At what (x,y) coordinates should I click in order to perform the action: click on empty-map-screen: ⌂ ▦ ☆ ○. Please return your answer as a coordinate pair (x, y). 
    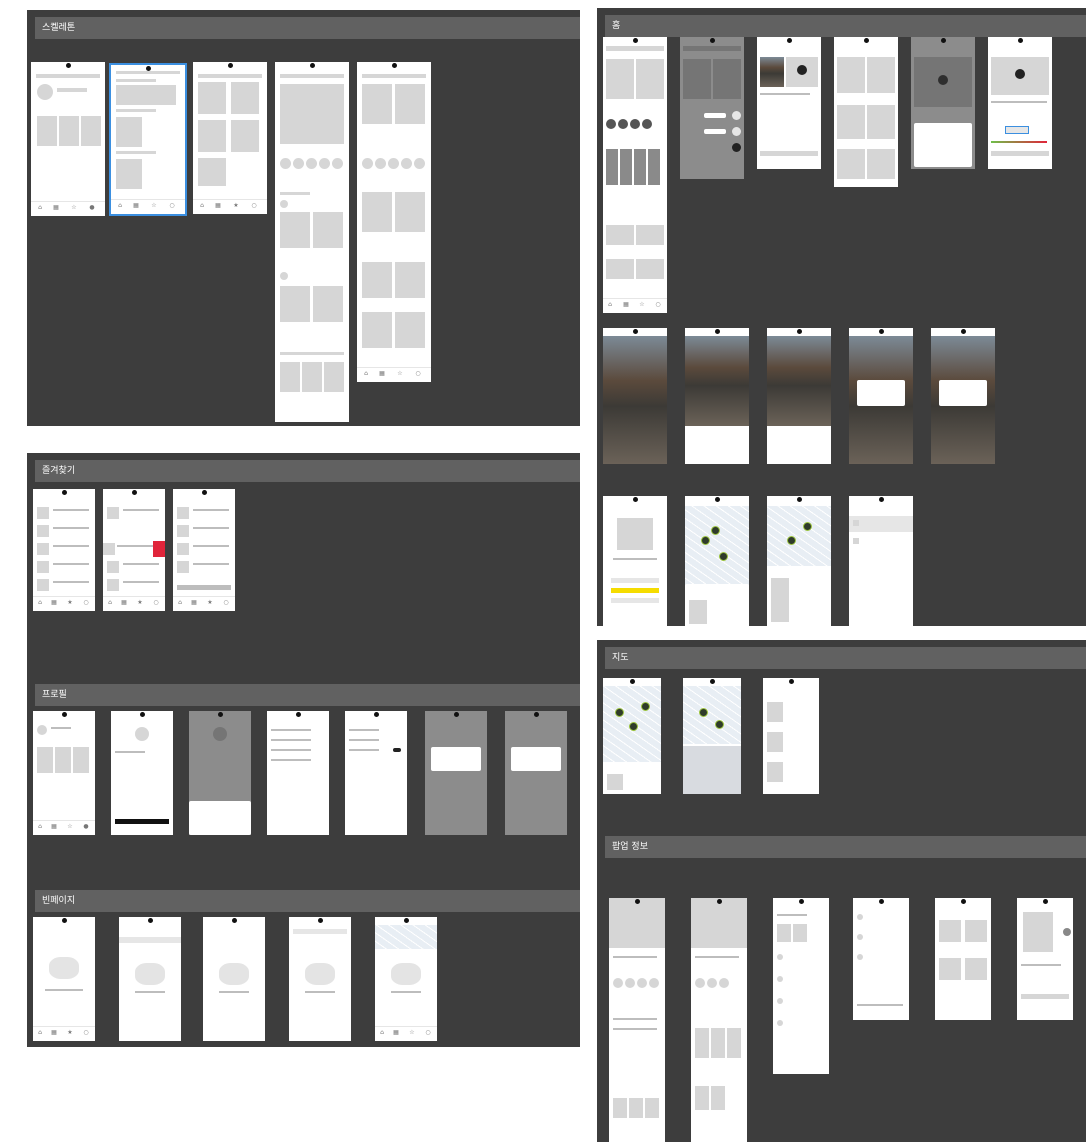
    Looking at the image, I should click on (406, 979).